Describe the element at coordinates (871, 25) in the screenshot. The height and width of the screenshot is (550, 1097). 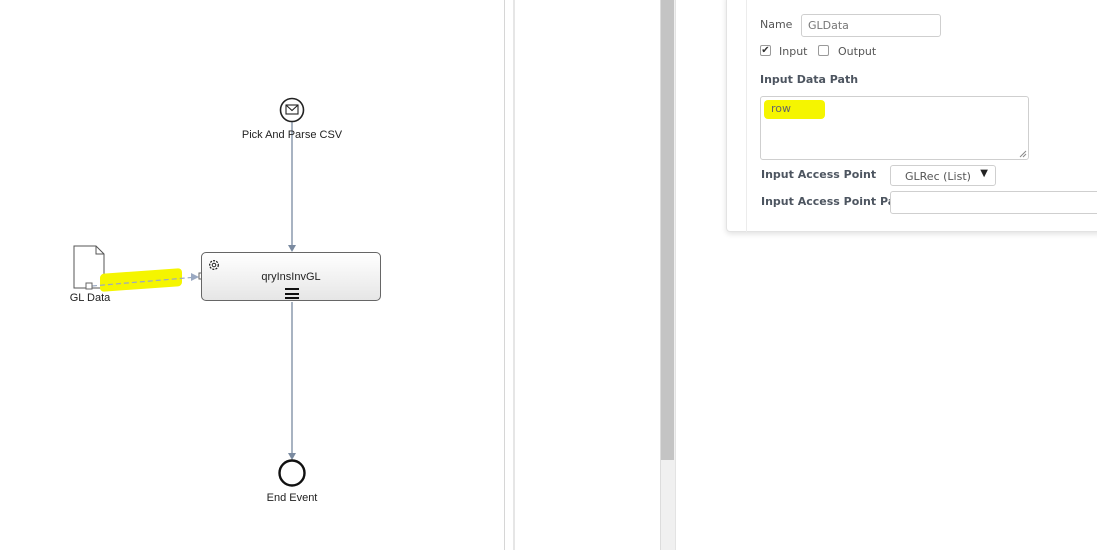
I see `name-input: GLData` at that location.